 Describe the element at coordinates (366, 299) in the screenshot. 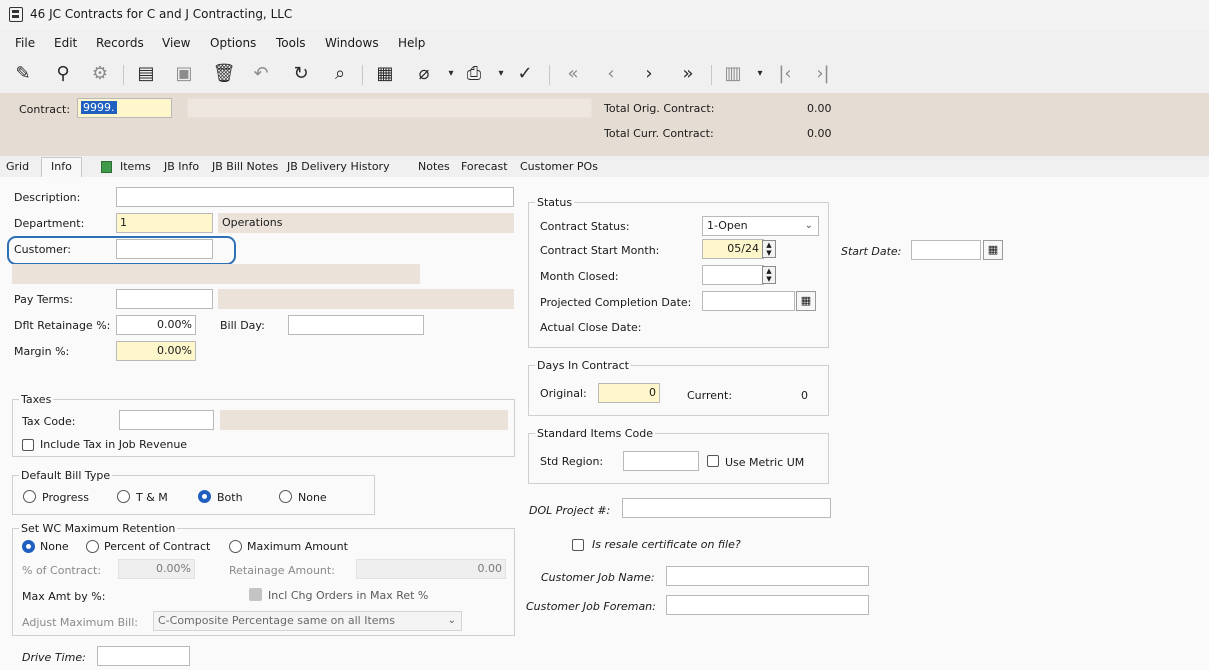

I see `pay-terms-description` at that location.